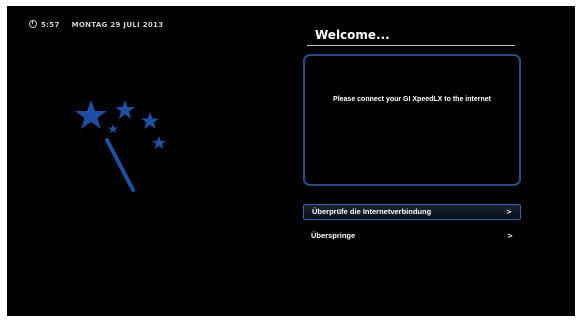 The width and height of the screenshot is (583, 323). Describe the element at coordinates (117, 25) in the screenshot. I see `status-date: MONTAG 29 JULI 2013` at that location.